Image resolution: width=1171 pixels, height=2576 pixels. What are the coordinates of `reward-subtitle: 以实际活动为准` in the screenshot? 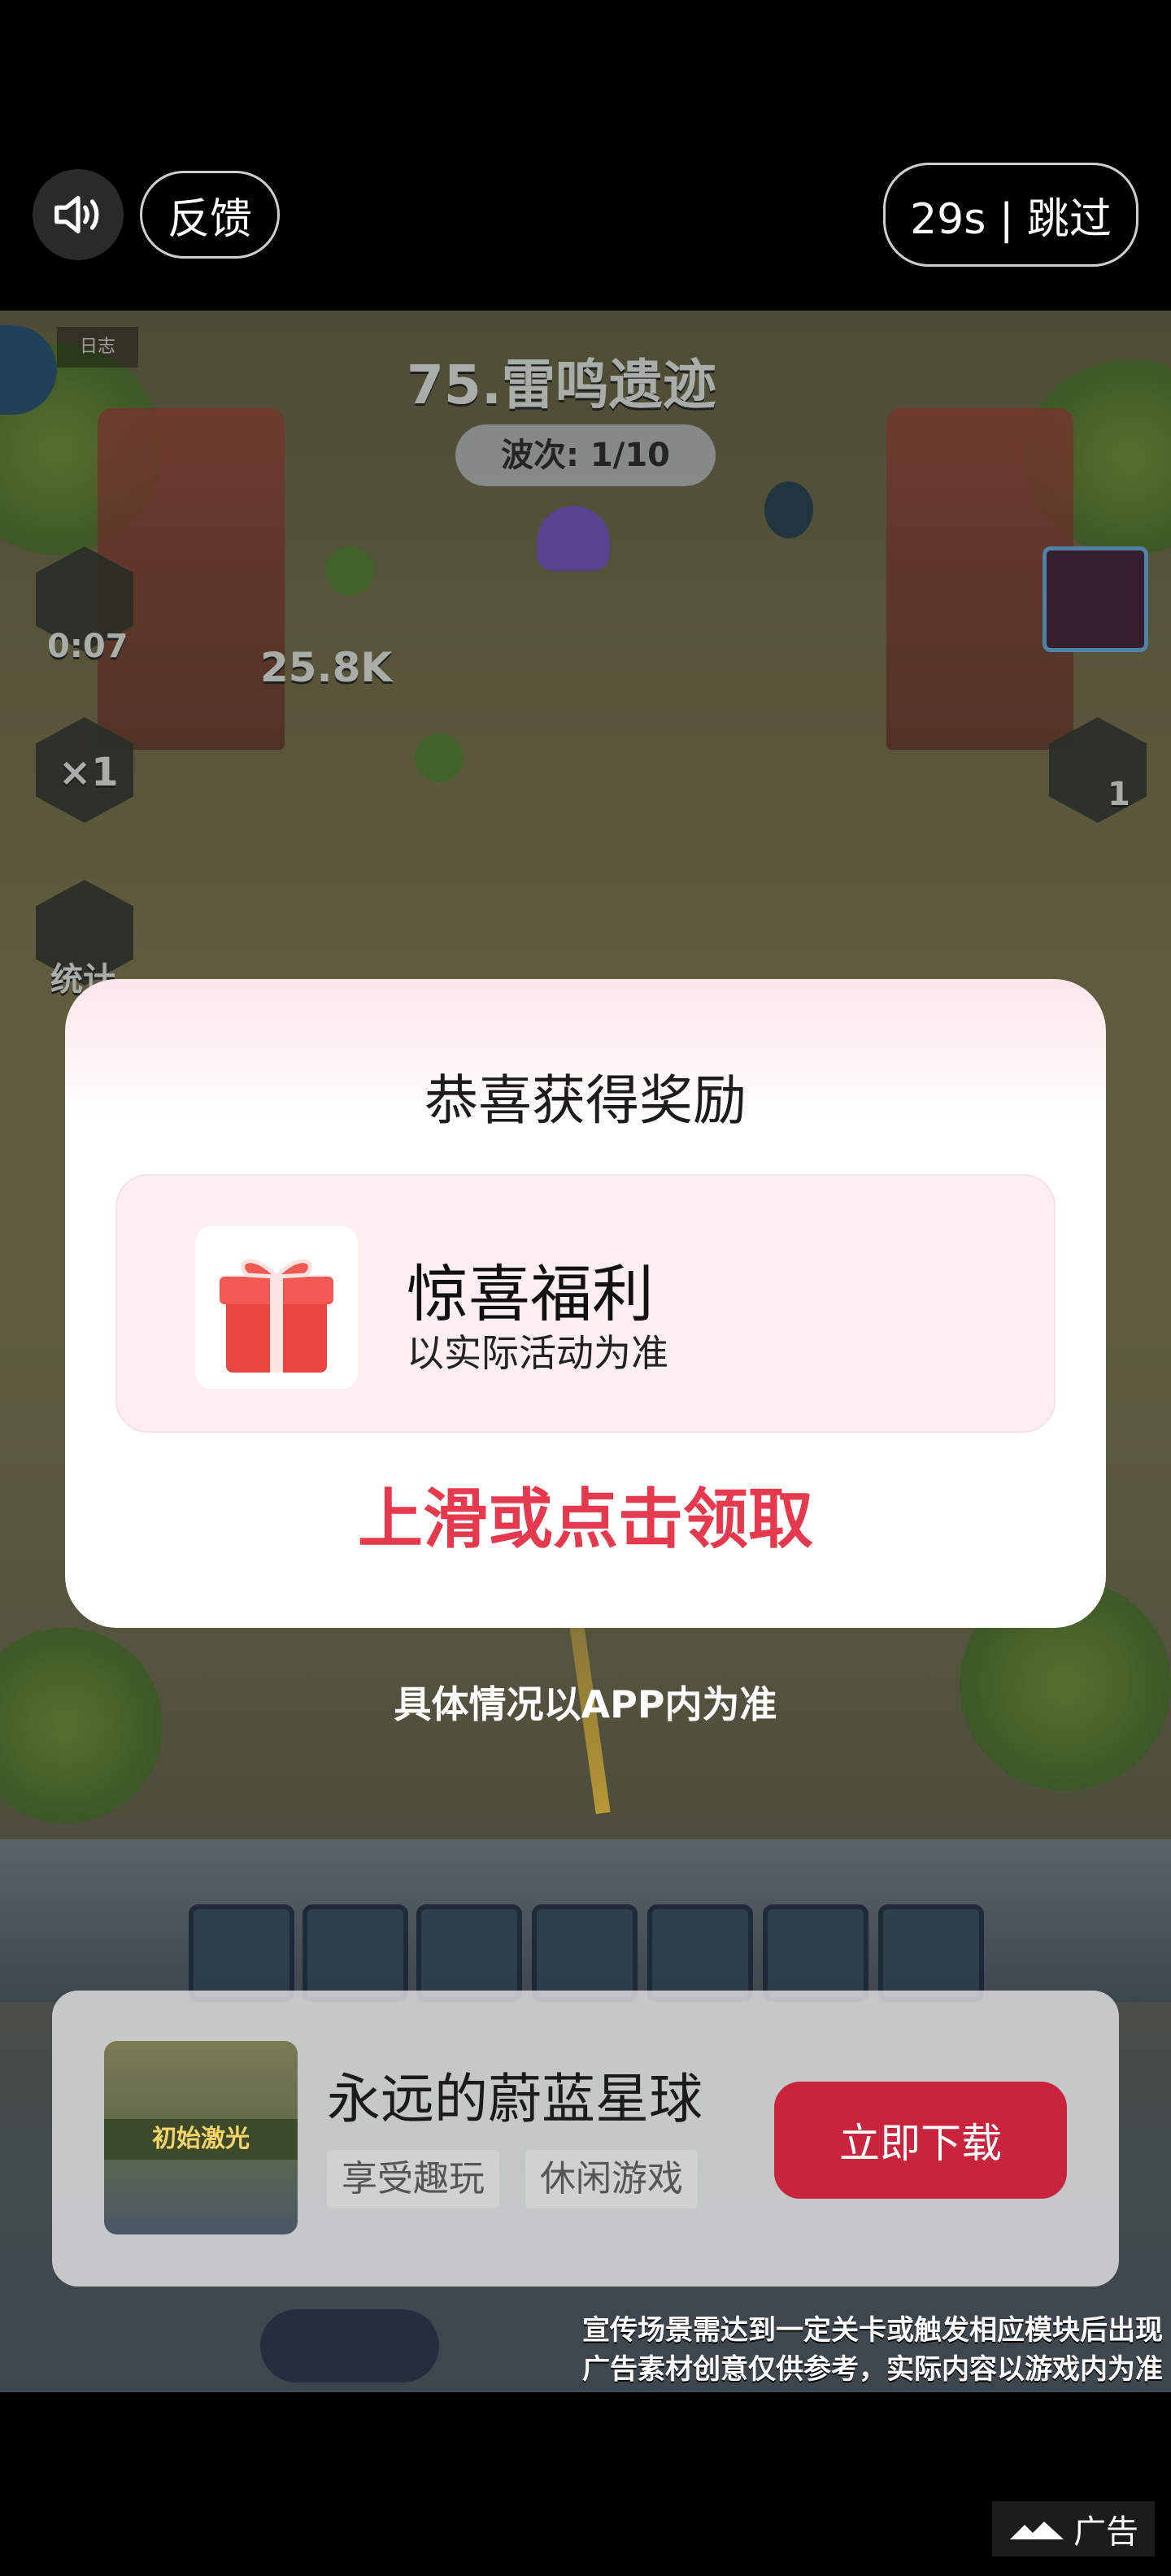 It's located at (537, 1353).